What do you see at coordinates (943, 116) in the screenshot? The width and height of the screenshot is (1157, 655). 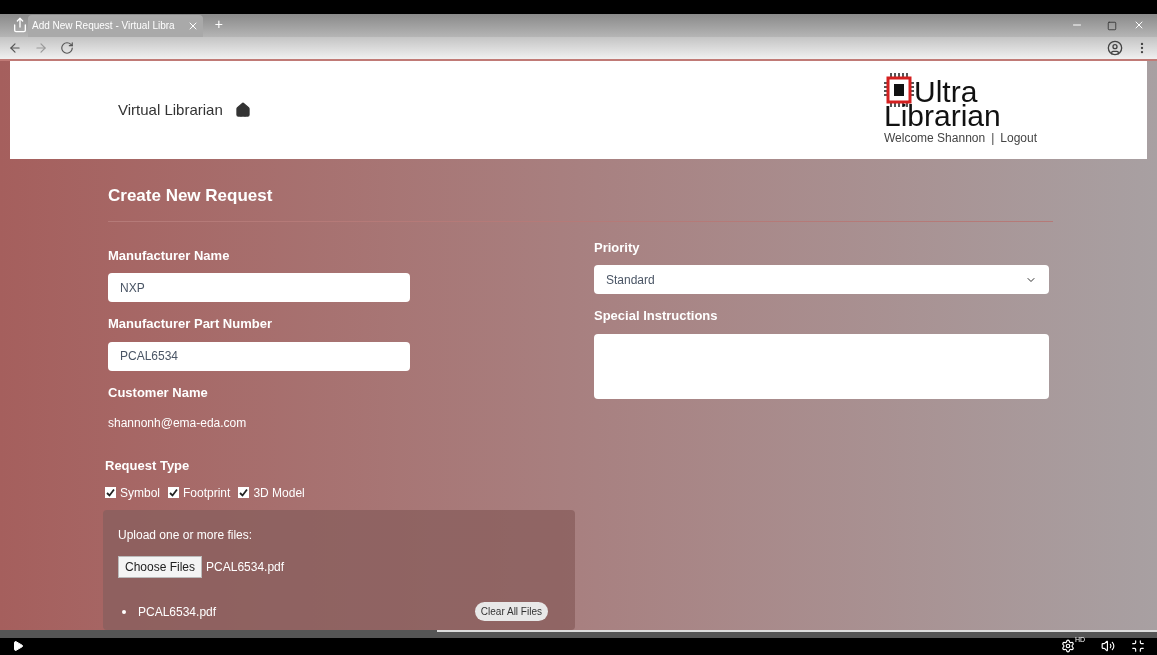 I see `logo-text: Librarian` at bounding box center [943, 116].